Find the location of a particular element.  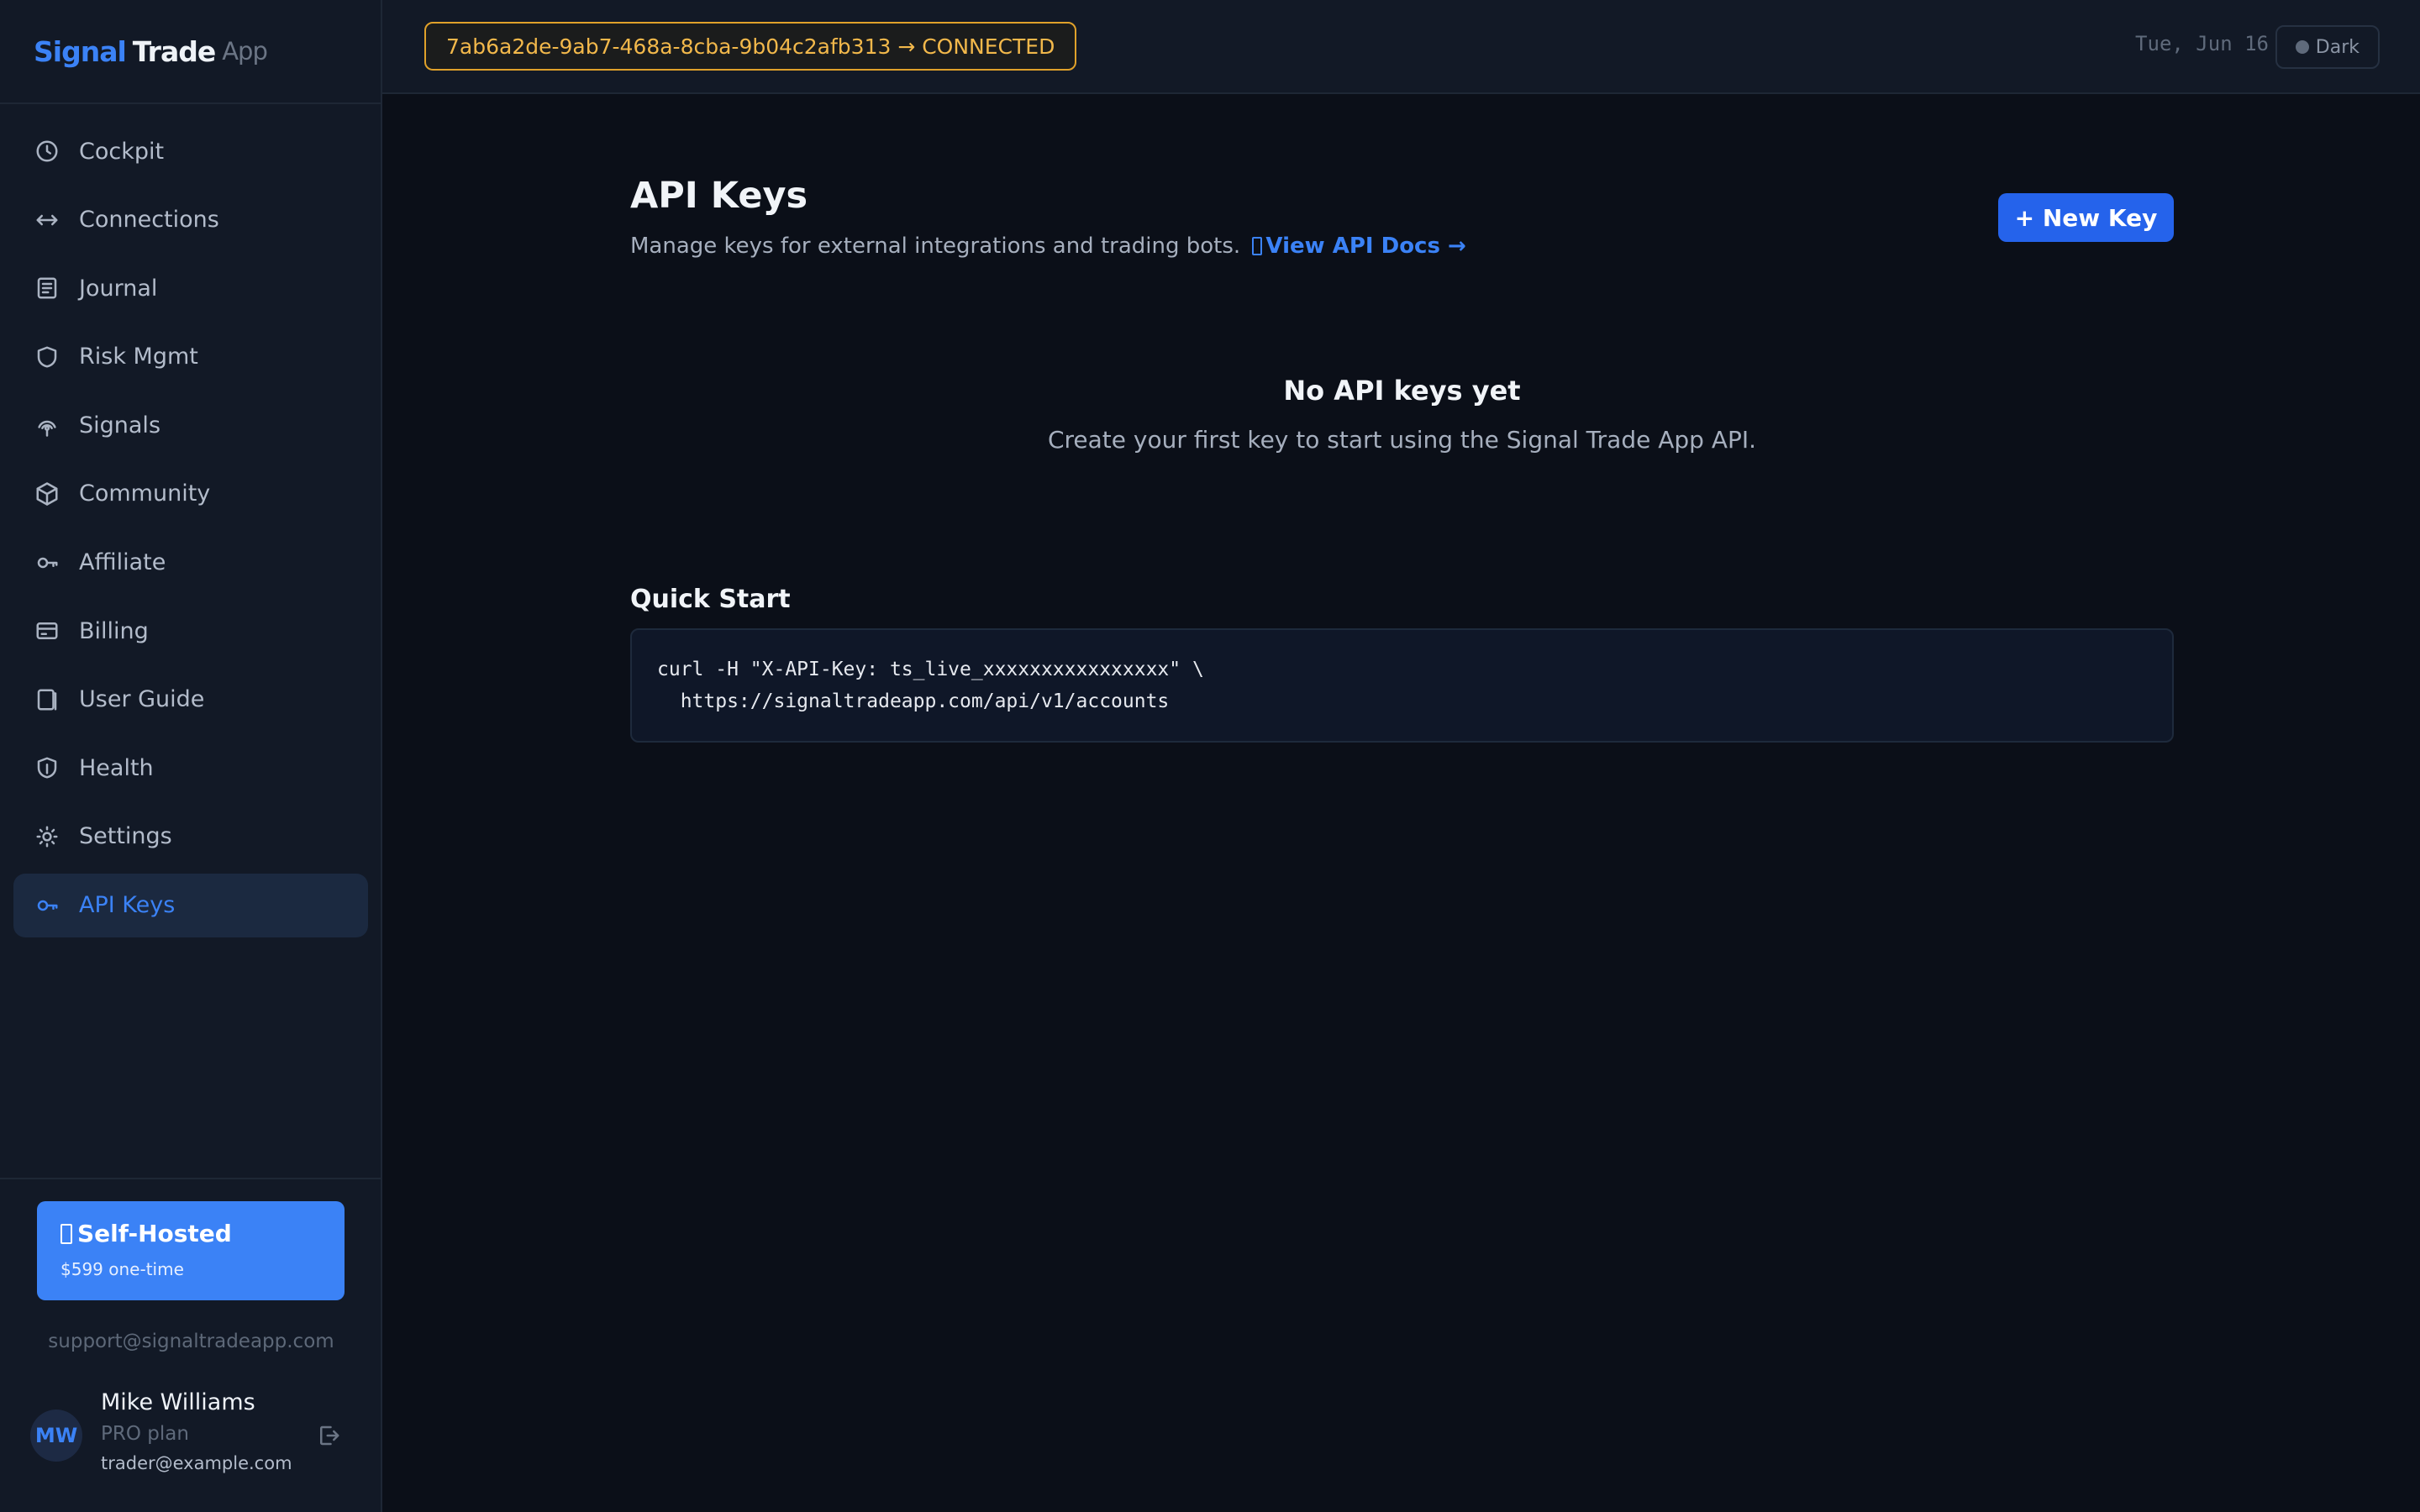

credit-card-icon is located at coordinates (47, 630).